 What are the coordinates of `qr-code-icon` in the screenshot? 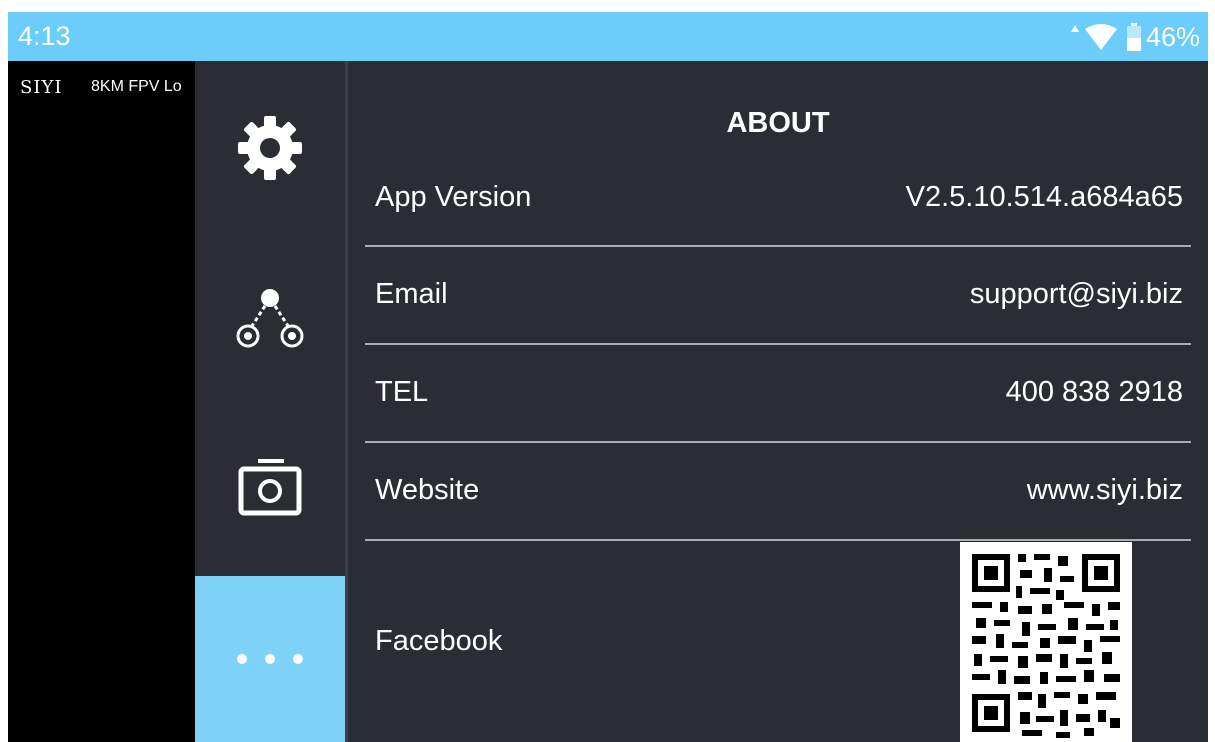 It's located at (1046, 642).